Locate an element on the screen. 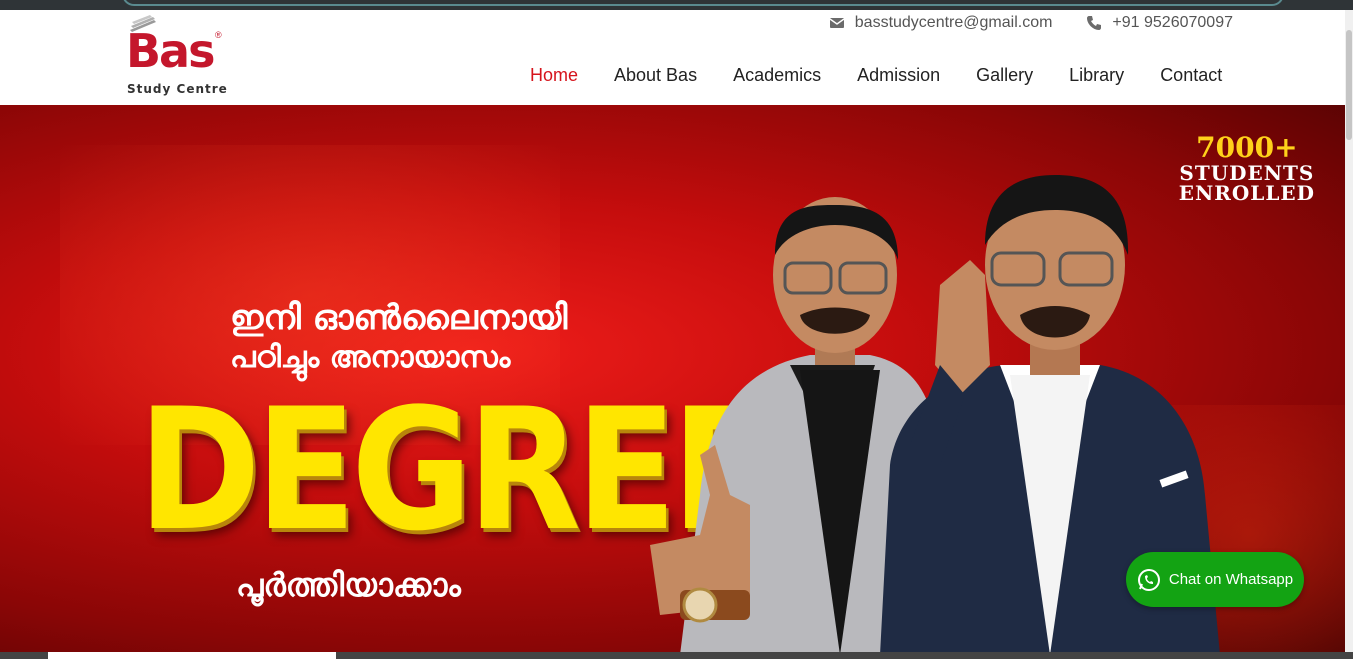 The image size is (1353, 659). stat-number: 7000+ is located at coordinates (1247, 147).